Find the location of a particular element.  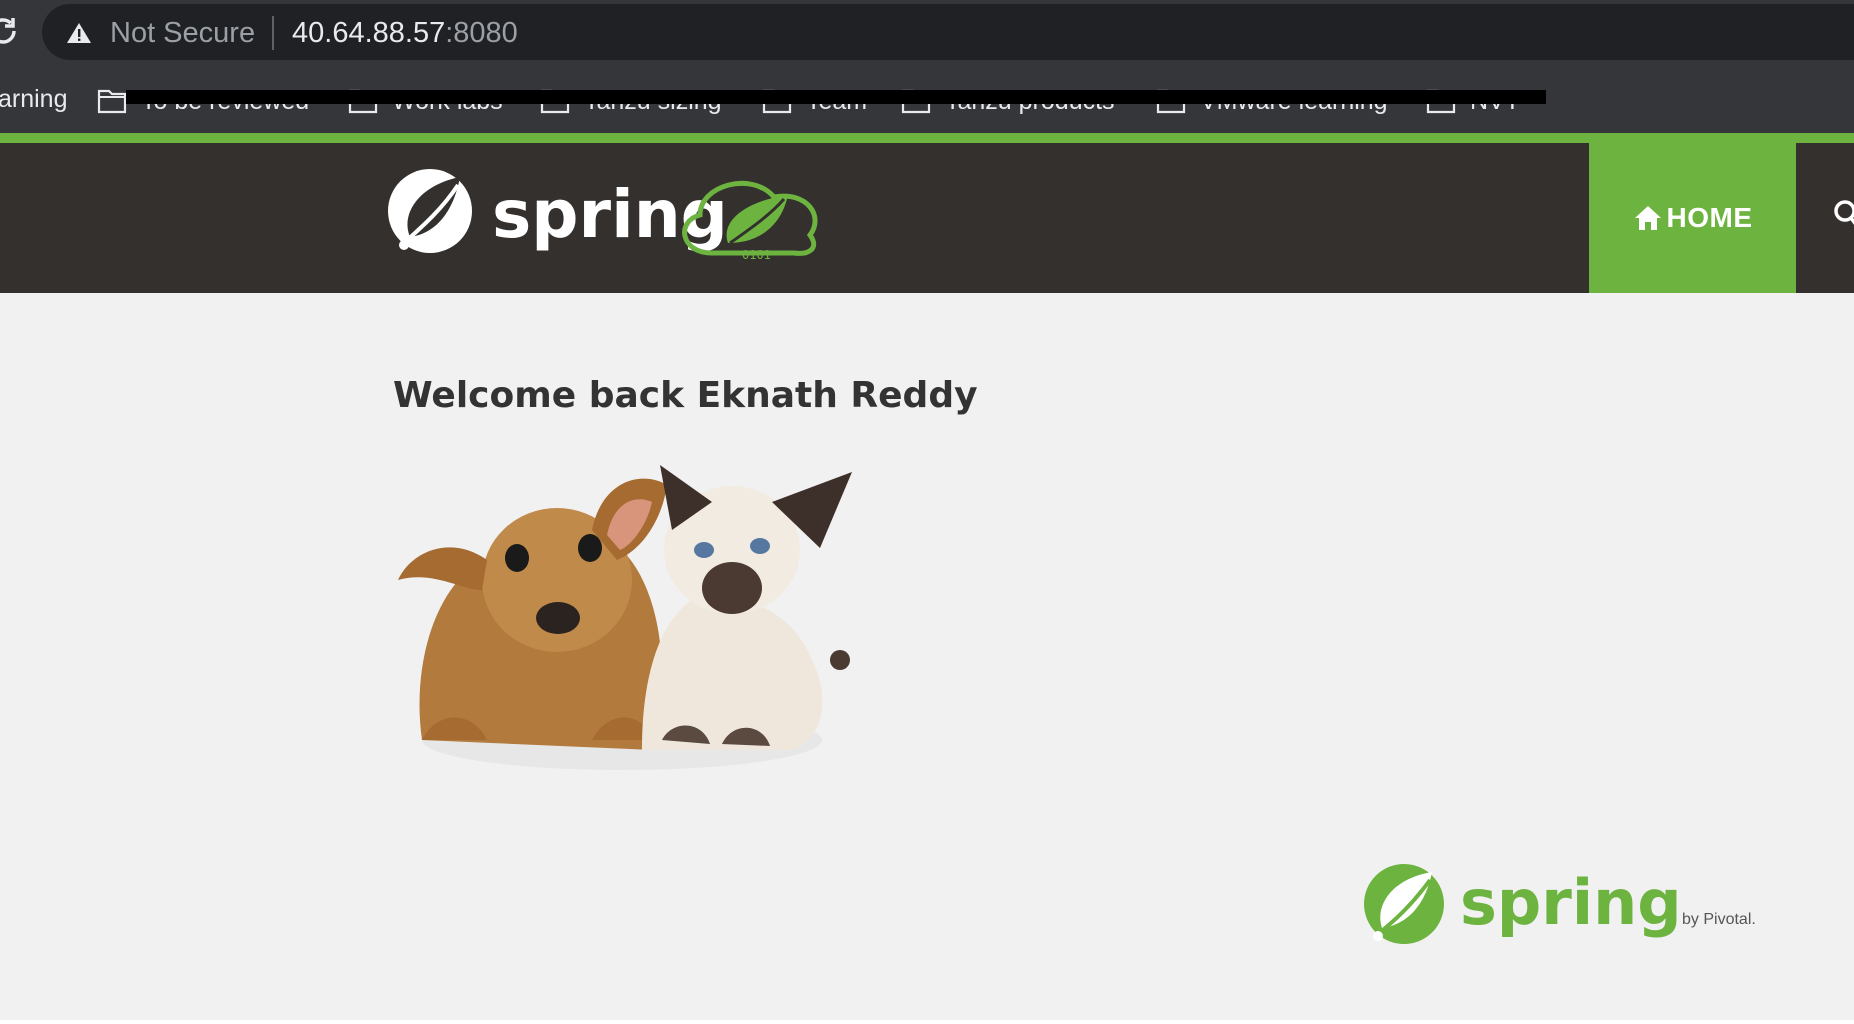

page-bottom-edge is located at coordinates (927, 1022).